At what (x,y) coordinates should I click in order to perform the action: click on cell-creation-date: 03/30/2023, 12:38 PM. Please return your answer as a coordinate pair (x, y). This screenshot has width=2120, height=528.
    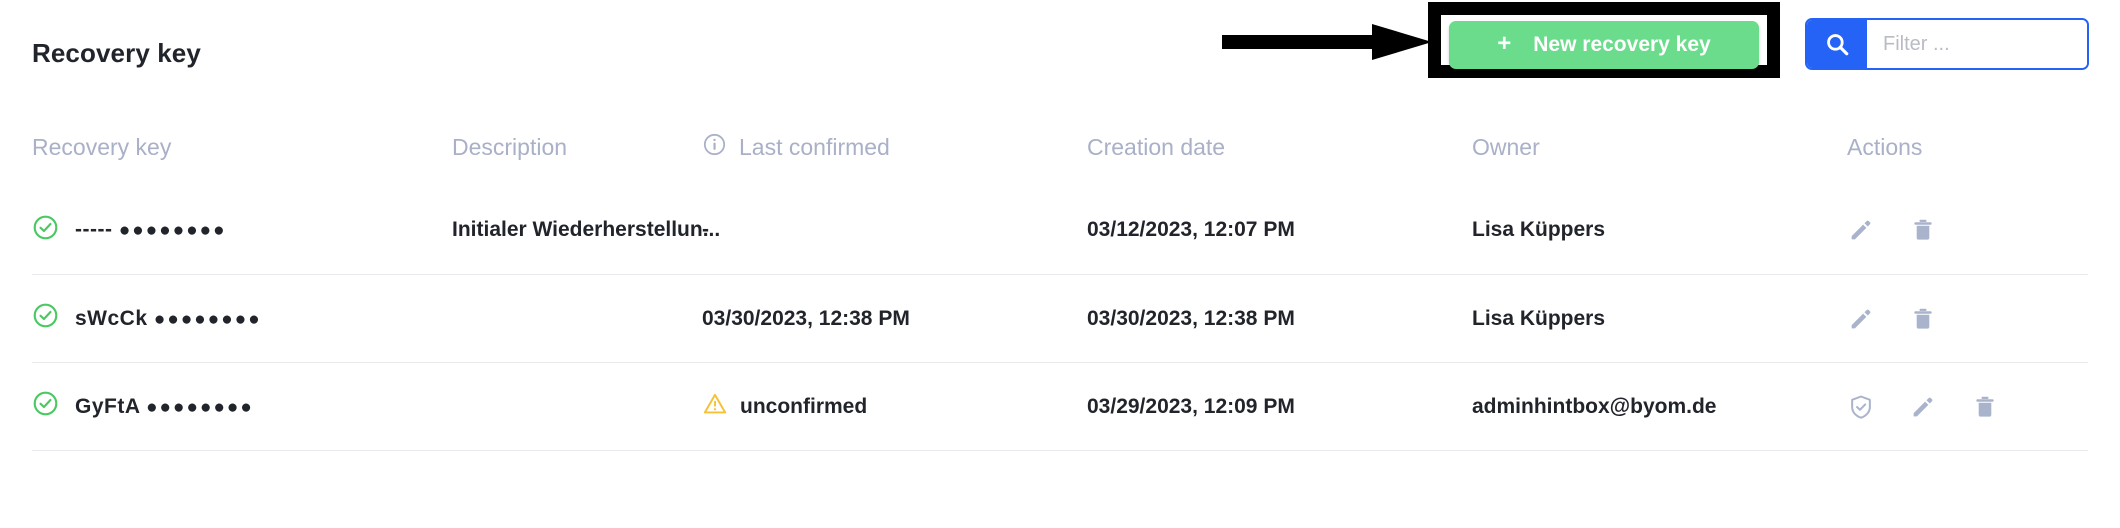
    Looking at the image, I should click on (1191, 318).